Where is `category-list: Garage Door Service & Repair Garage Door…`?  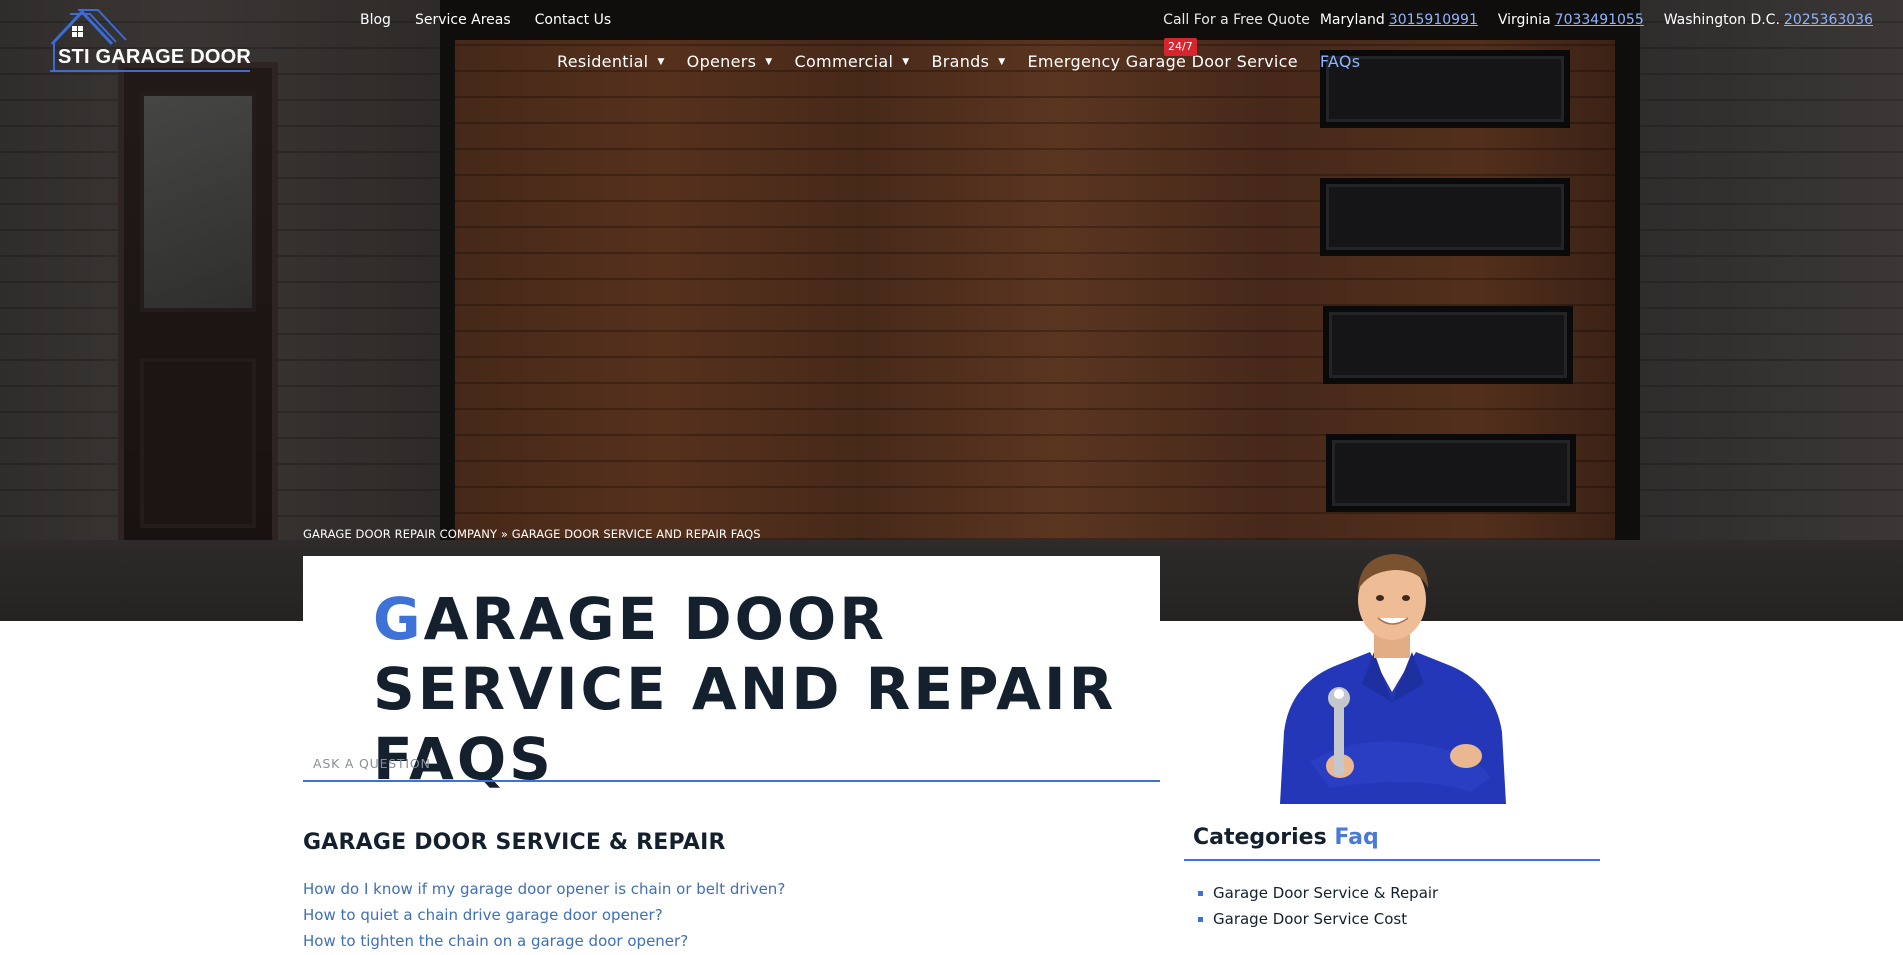 category-list: Garage Door Service & Repair Garage Door… is located at coordinates (1318, 906).